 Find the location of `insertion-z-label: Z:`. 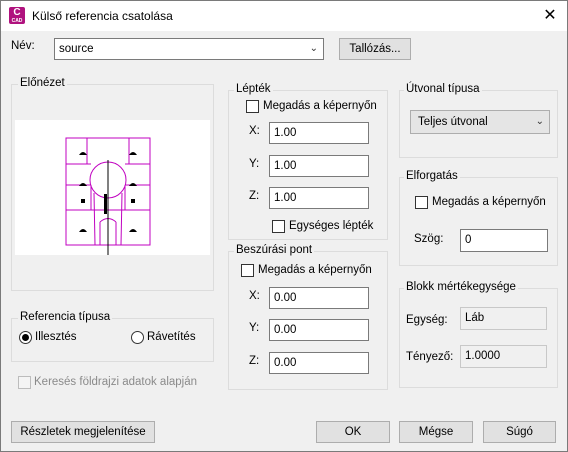

insertion-z-label: Z: is located at coordinates (254, 361).